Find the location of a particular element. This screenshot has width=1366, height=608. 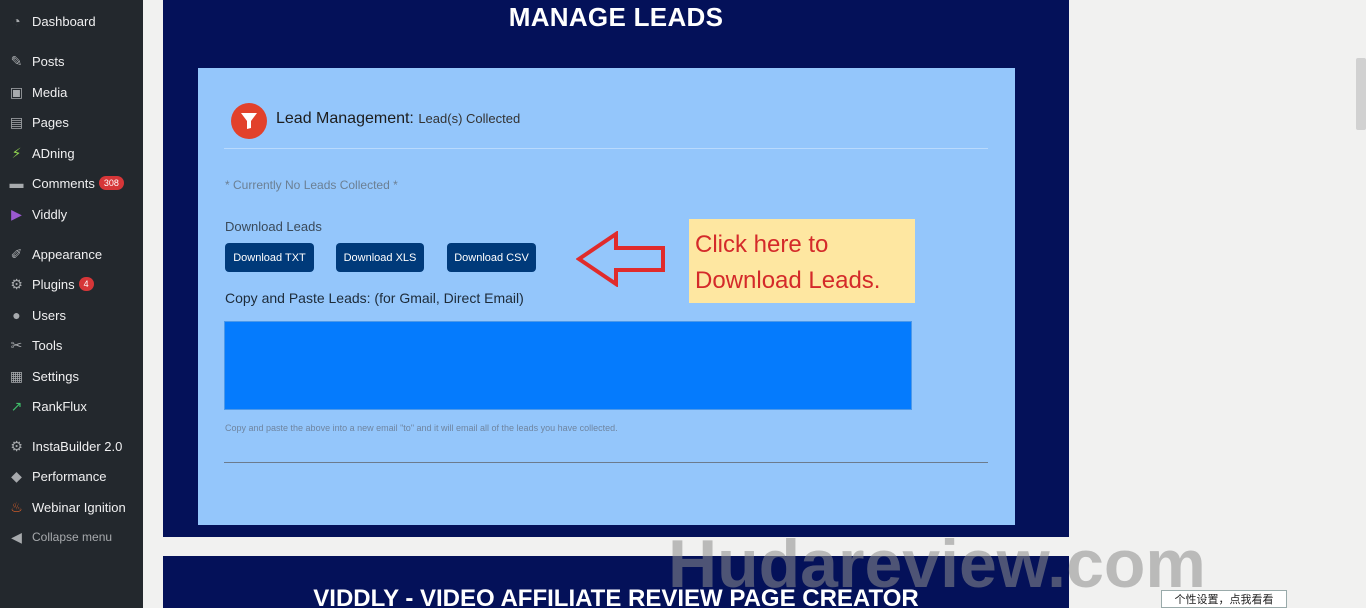

sidebar-item-label: Appearance is located at coordinates (67, 254).